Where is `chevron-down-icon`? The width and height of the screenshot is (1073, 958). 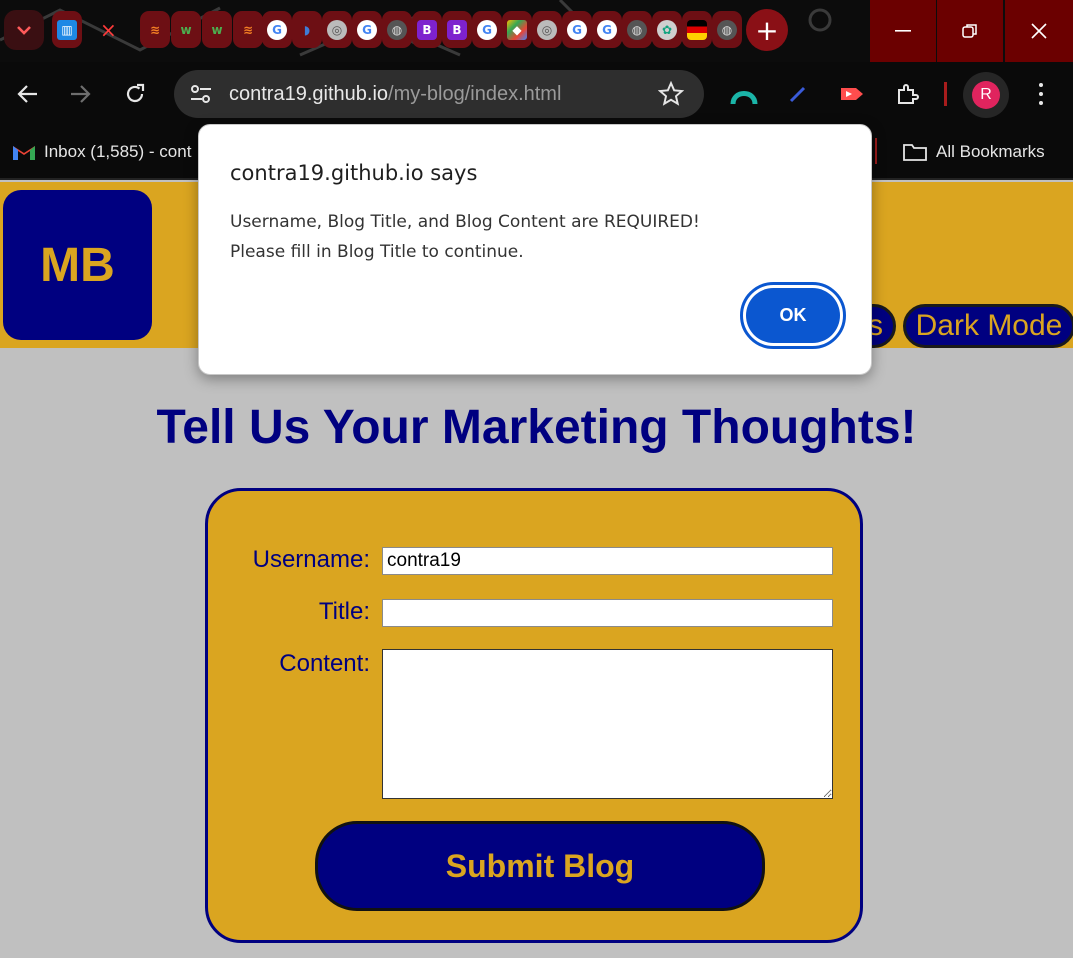
chevron-down-icon is located at coordinates (24, 30).